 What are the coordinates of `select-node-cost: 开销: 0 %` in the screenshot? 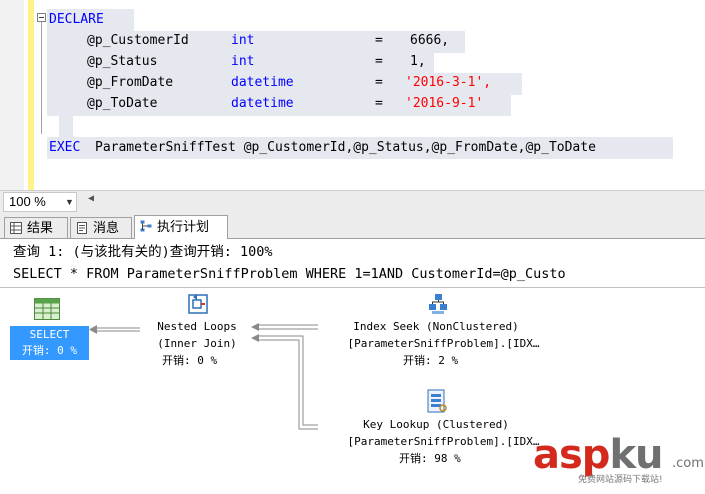 It's located at (49, 350).